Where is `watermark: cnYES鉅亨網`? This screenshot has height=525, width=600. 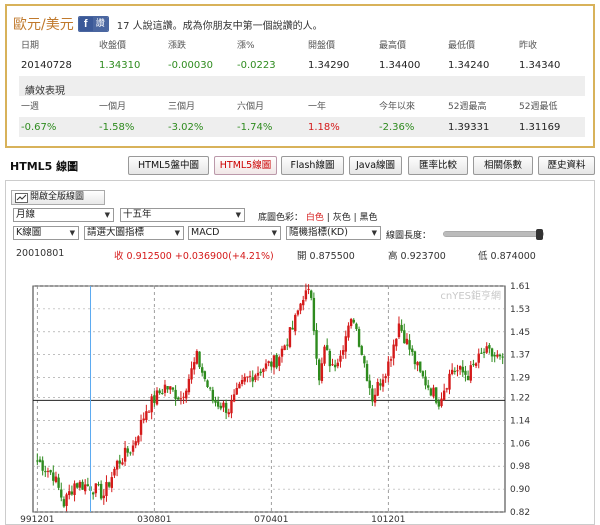
watermark: cnYES鉅亨網 is located at coordinates (470, 295).